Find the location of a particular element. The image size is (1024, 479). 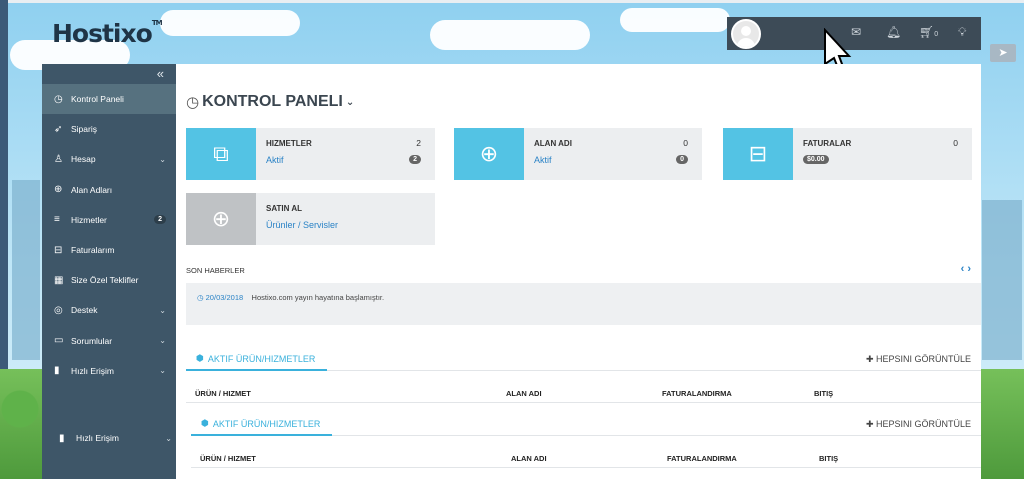

card-title: FATURALAR is located at coordinates (827, 143).